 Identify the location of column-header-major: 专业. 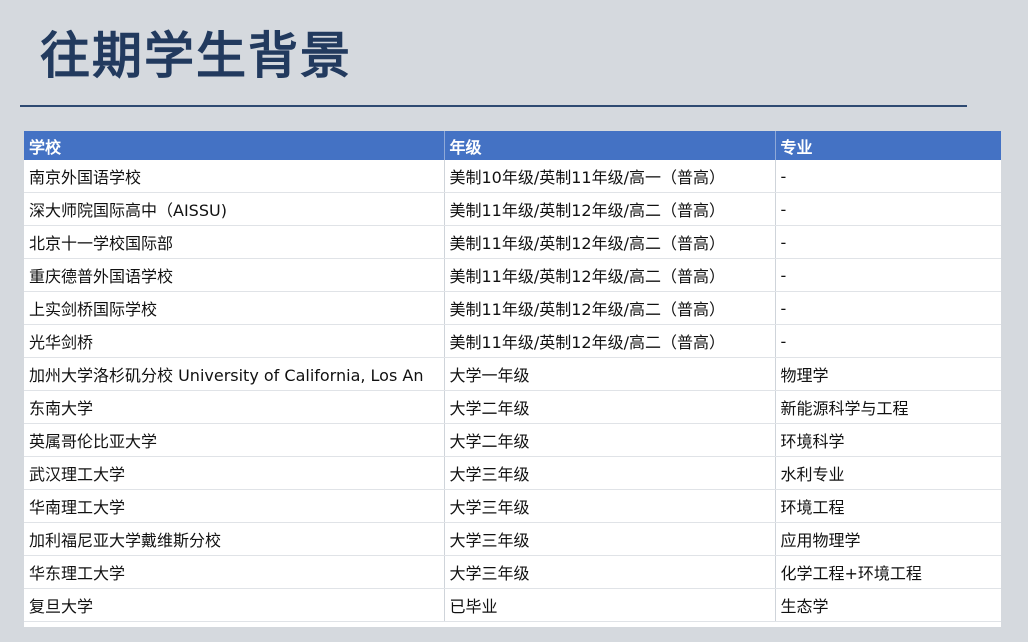
(888, 145).